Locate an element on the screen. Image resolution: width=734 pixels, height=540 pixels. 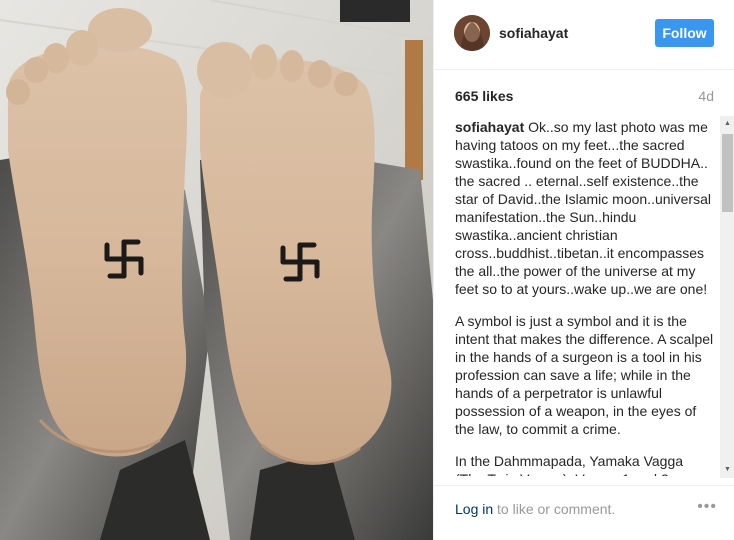
follow-button: Follow is located at coordinates (684, 33).